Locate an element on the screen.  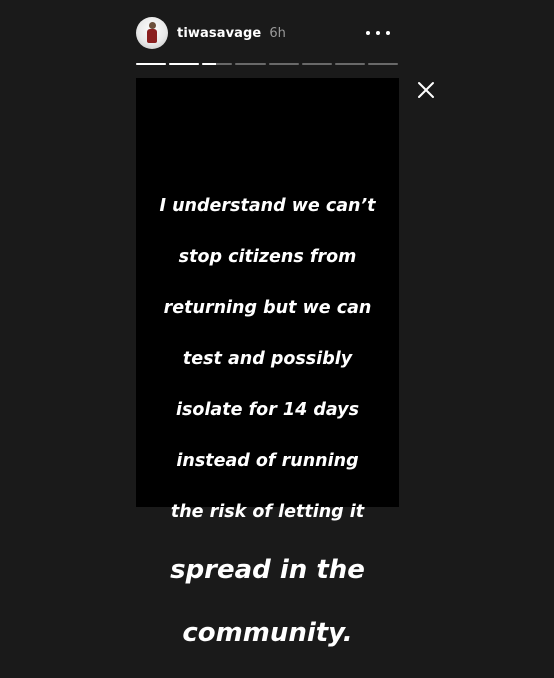
close-icon is located at coordinates (426, 90).